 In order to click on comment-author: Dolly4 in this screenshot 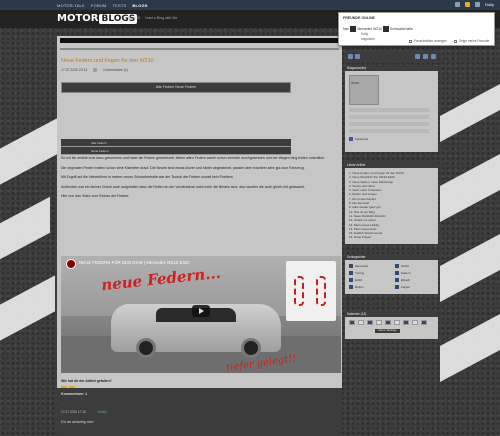, I will do `click(102, 412)`.